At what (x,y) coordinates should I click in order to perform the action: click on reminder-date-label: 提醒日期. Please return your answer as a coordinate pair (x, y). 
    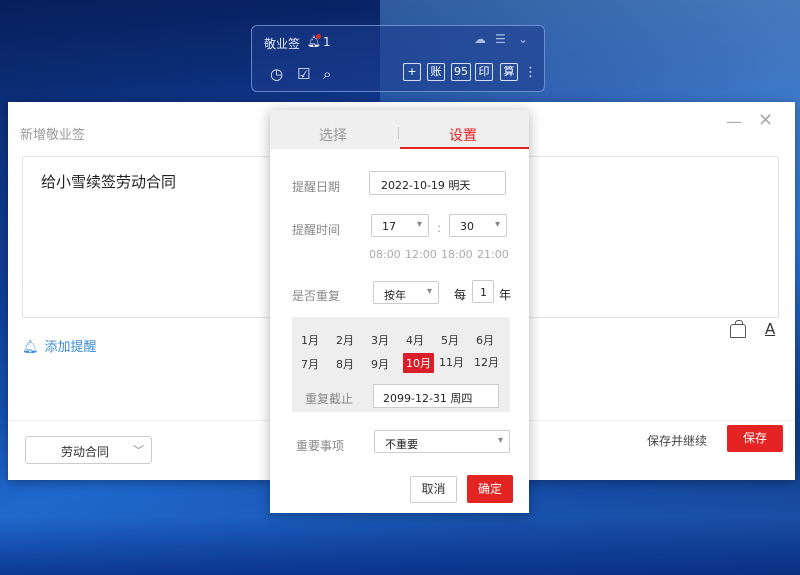
    Looking at the image, I should click on (316, 187).